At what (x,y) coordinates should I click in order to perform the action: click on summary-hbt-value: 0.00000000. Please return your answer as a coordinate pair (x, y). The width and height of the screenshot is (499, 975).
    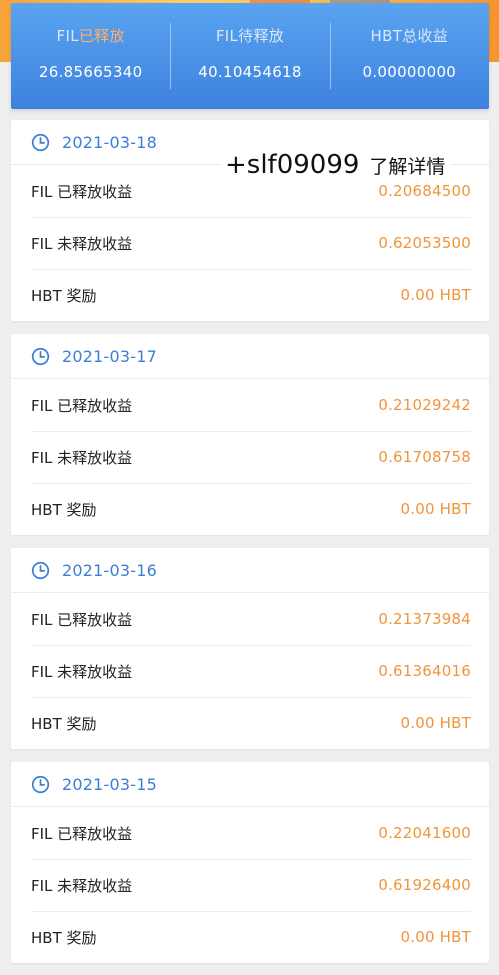
    Looking at the image, I should click on (409, 72).